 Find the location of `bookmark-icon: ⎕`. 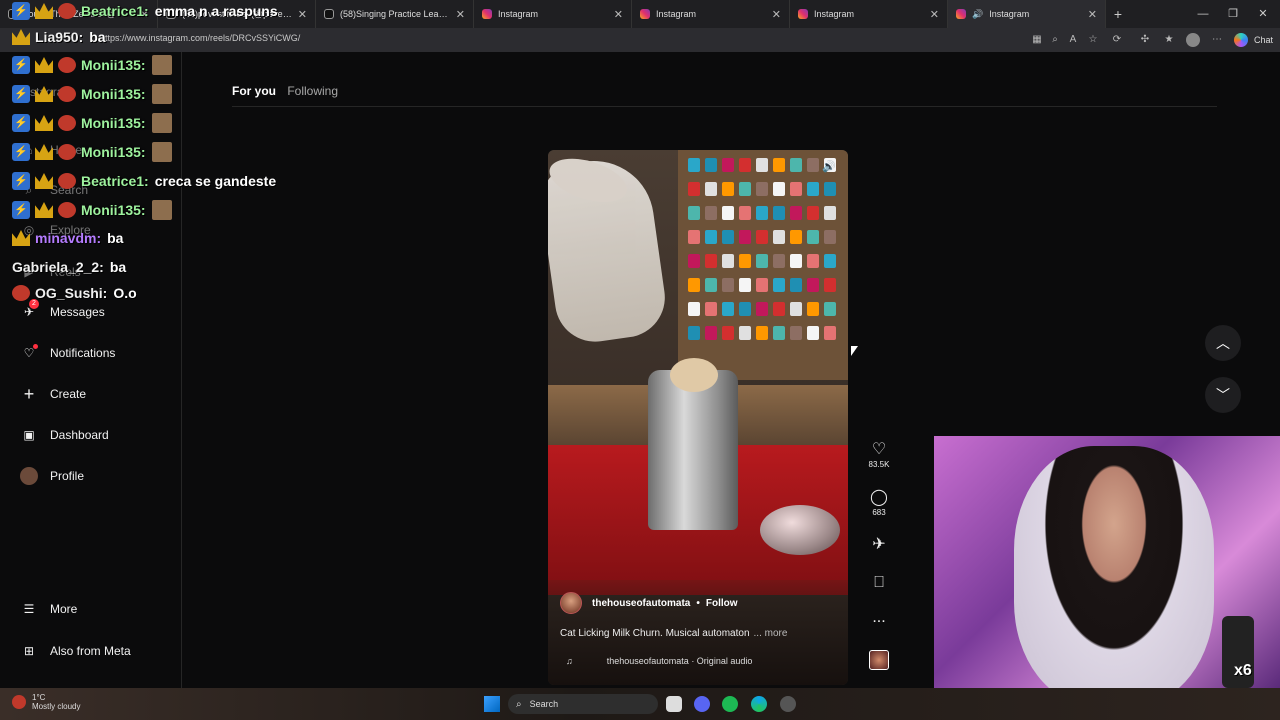

bookmark-icon: ⎕ is located at coordinates (879, 583).